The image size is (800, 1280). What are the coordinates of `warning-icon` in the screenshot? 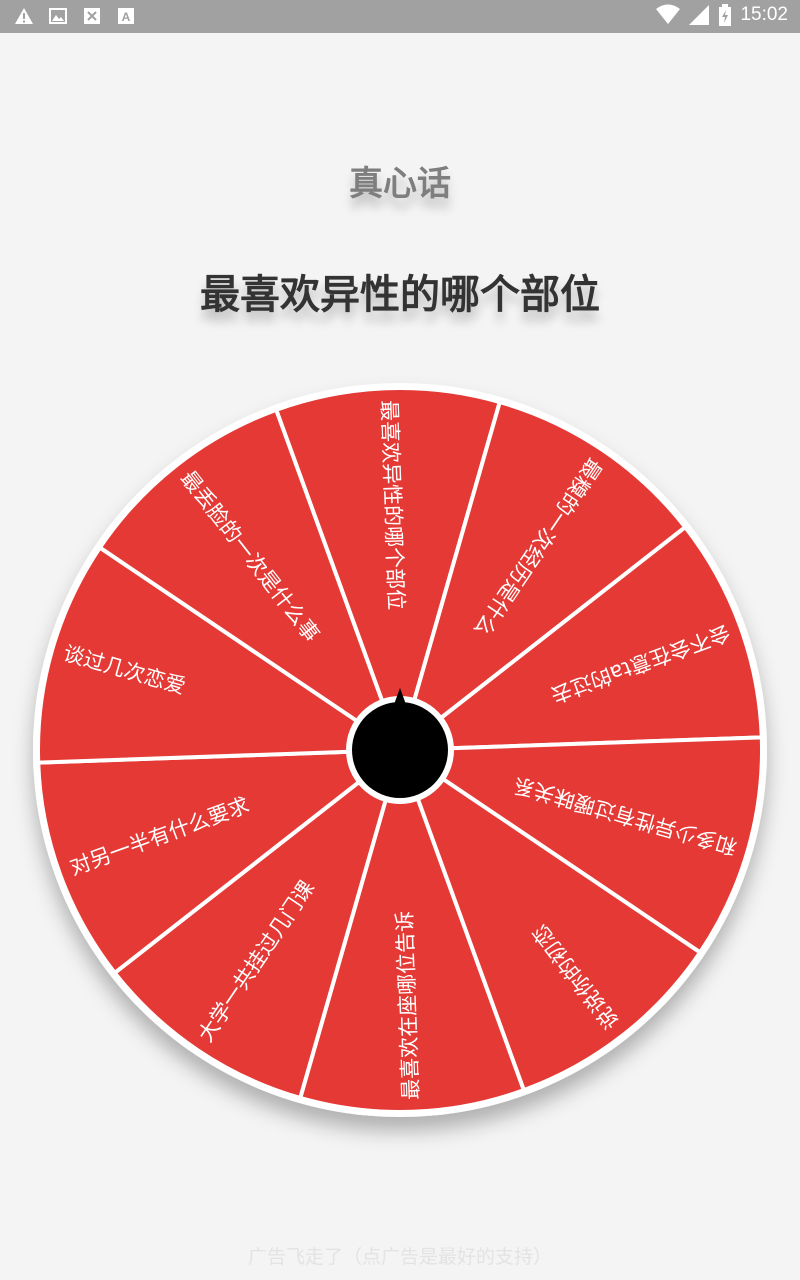 It's located at (24, 16).